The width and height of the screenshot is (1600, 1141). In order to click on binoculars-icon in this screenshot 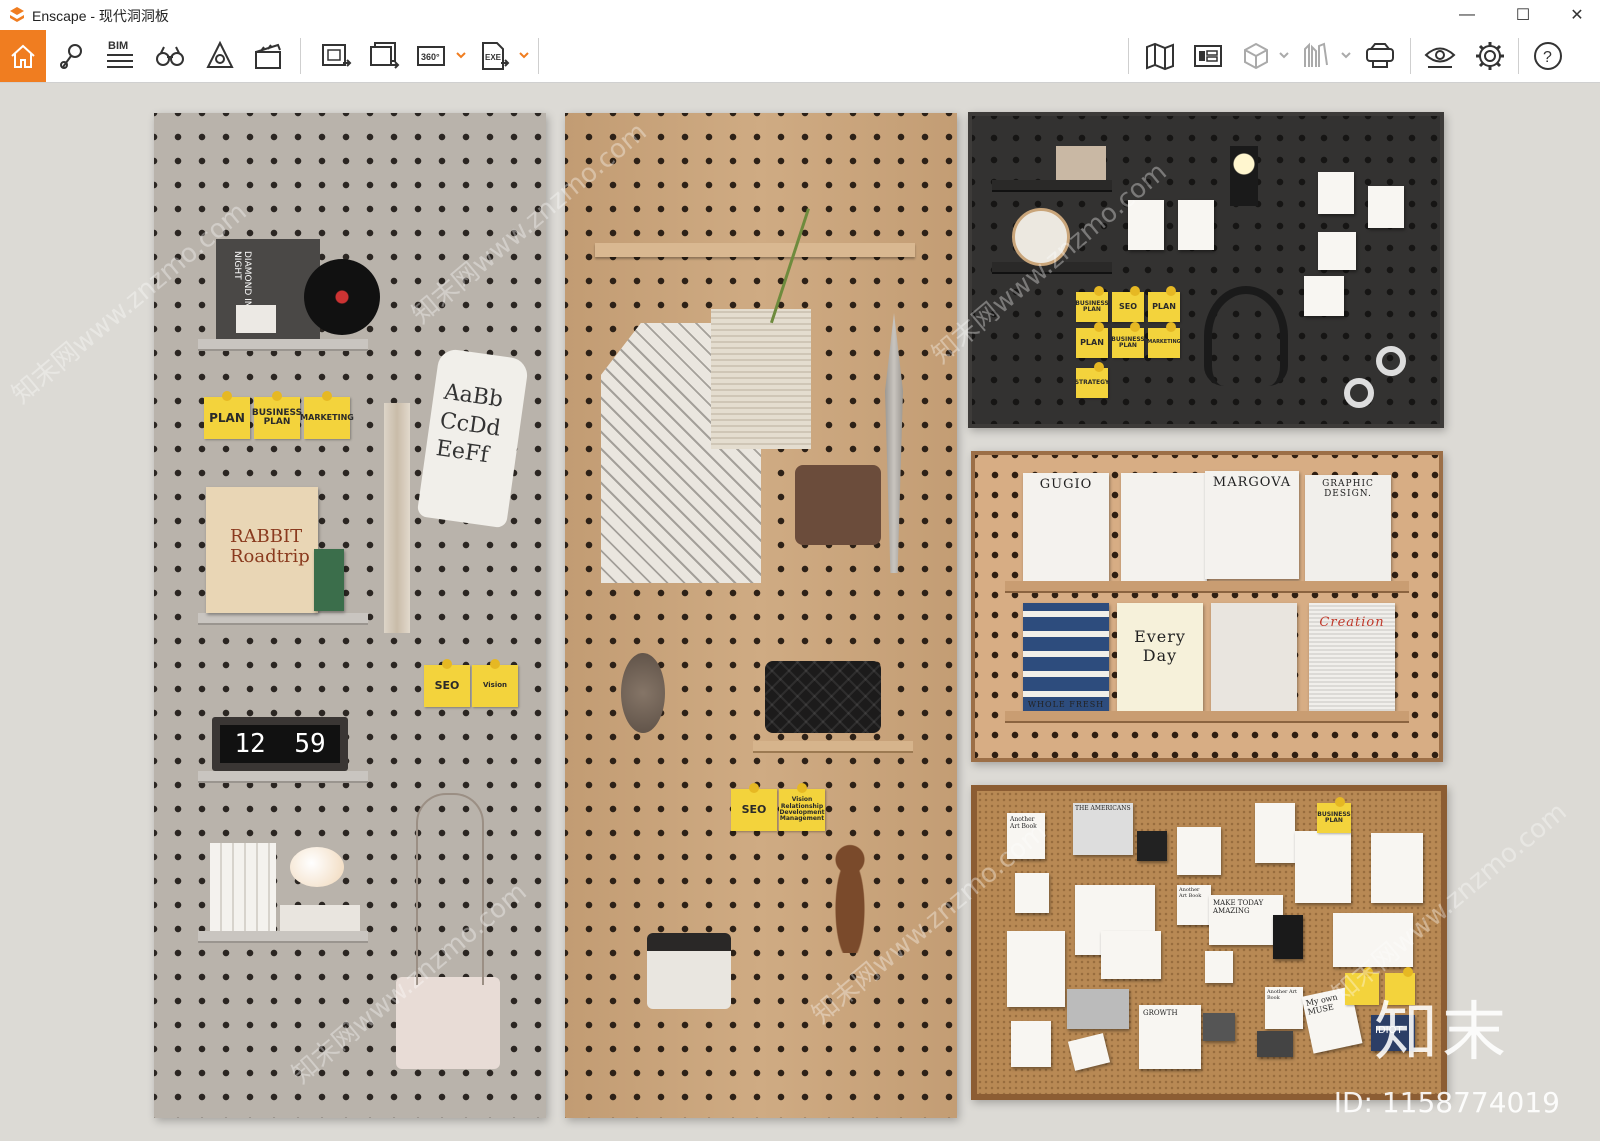, I will do `click(170, 56)`.